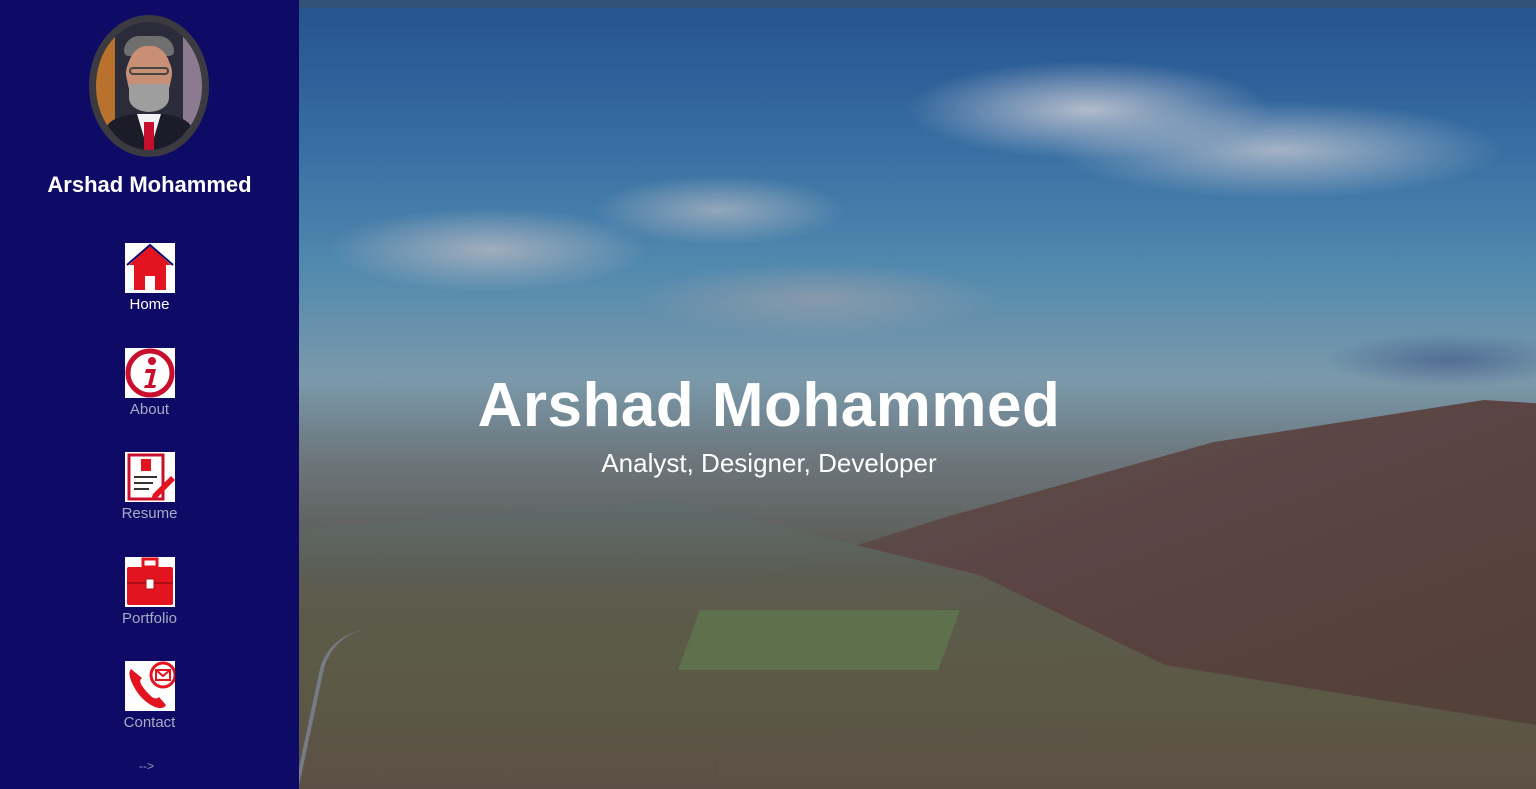 This screenshot has width=1536, height=789. I want to click on home-icon, so click(149, 268).